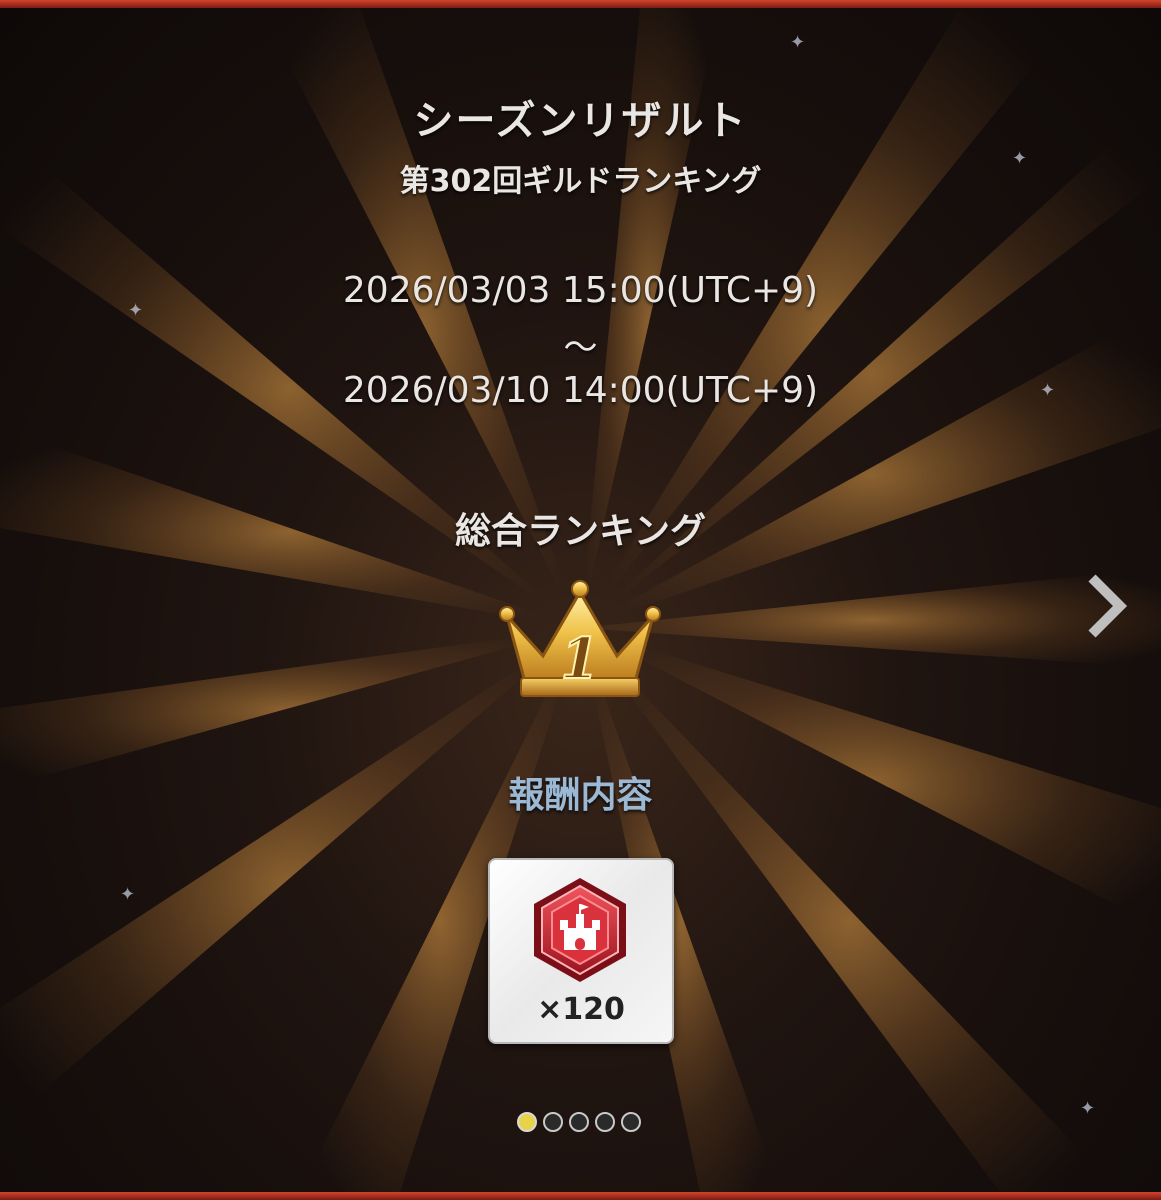 The image size is (1161, 1200). I want to click on period-end: 2026/03/10 14:00(UTC+9), so click(580, 390).